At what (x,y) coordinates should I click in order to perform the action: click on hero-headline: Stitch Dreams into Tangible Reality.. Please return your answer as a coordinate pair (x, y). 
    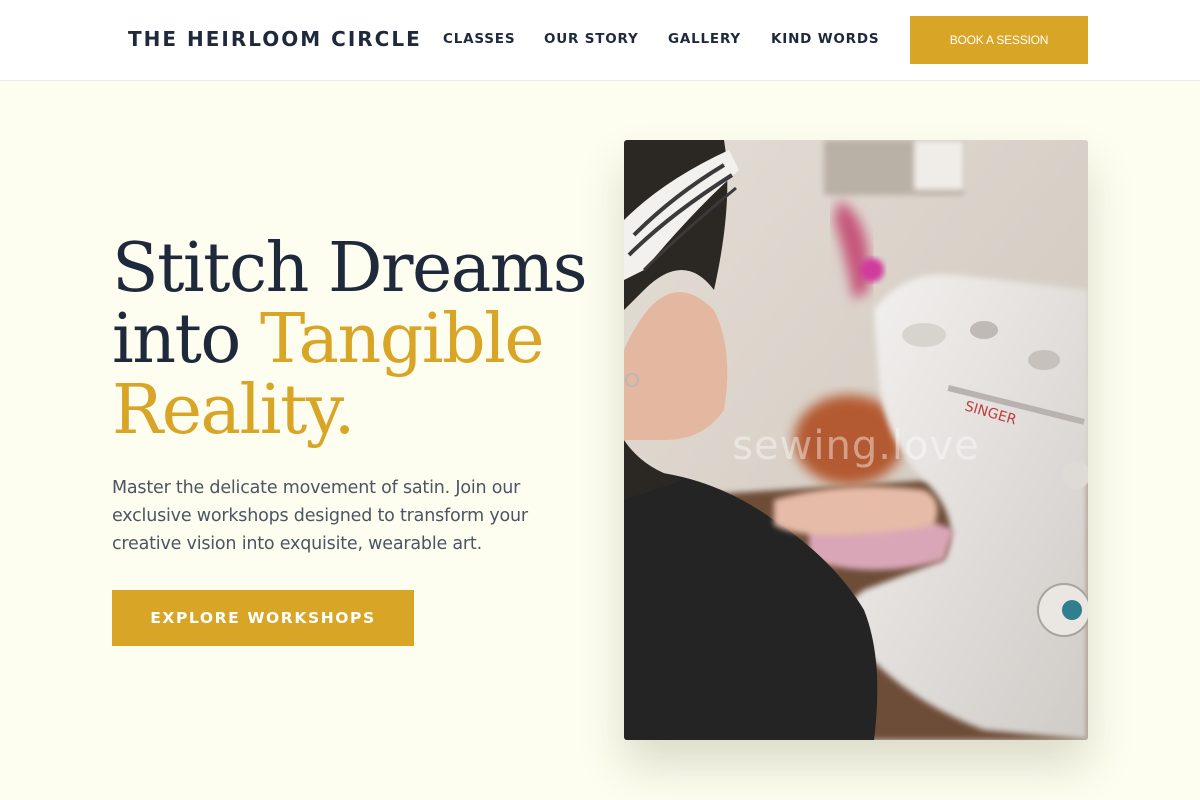
    Looking at the image, I should click on (362, 339).